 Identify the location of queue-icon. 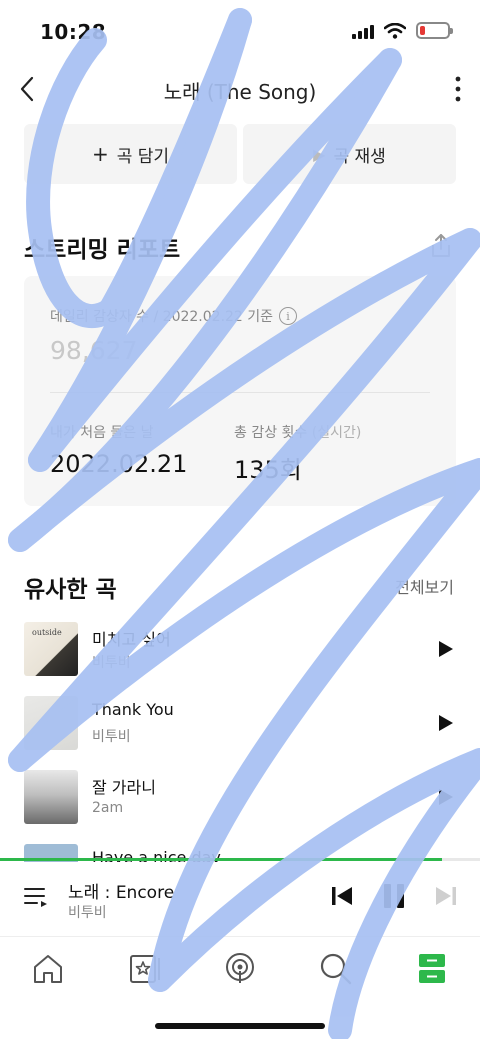
(37, 897).